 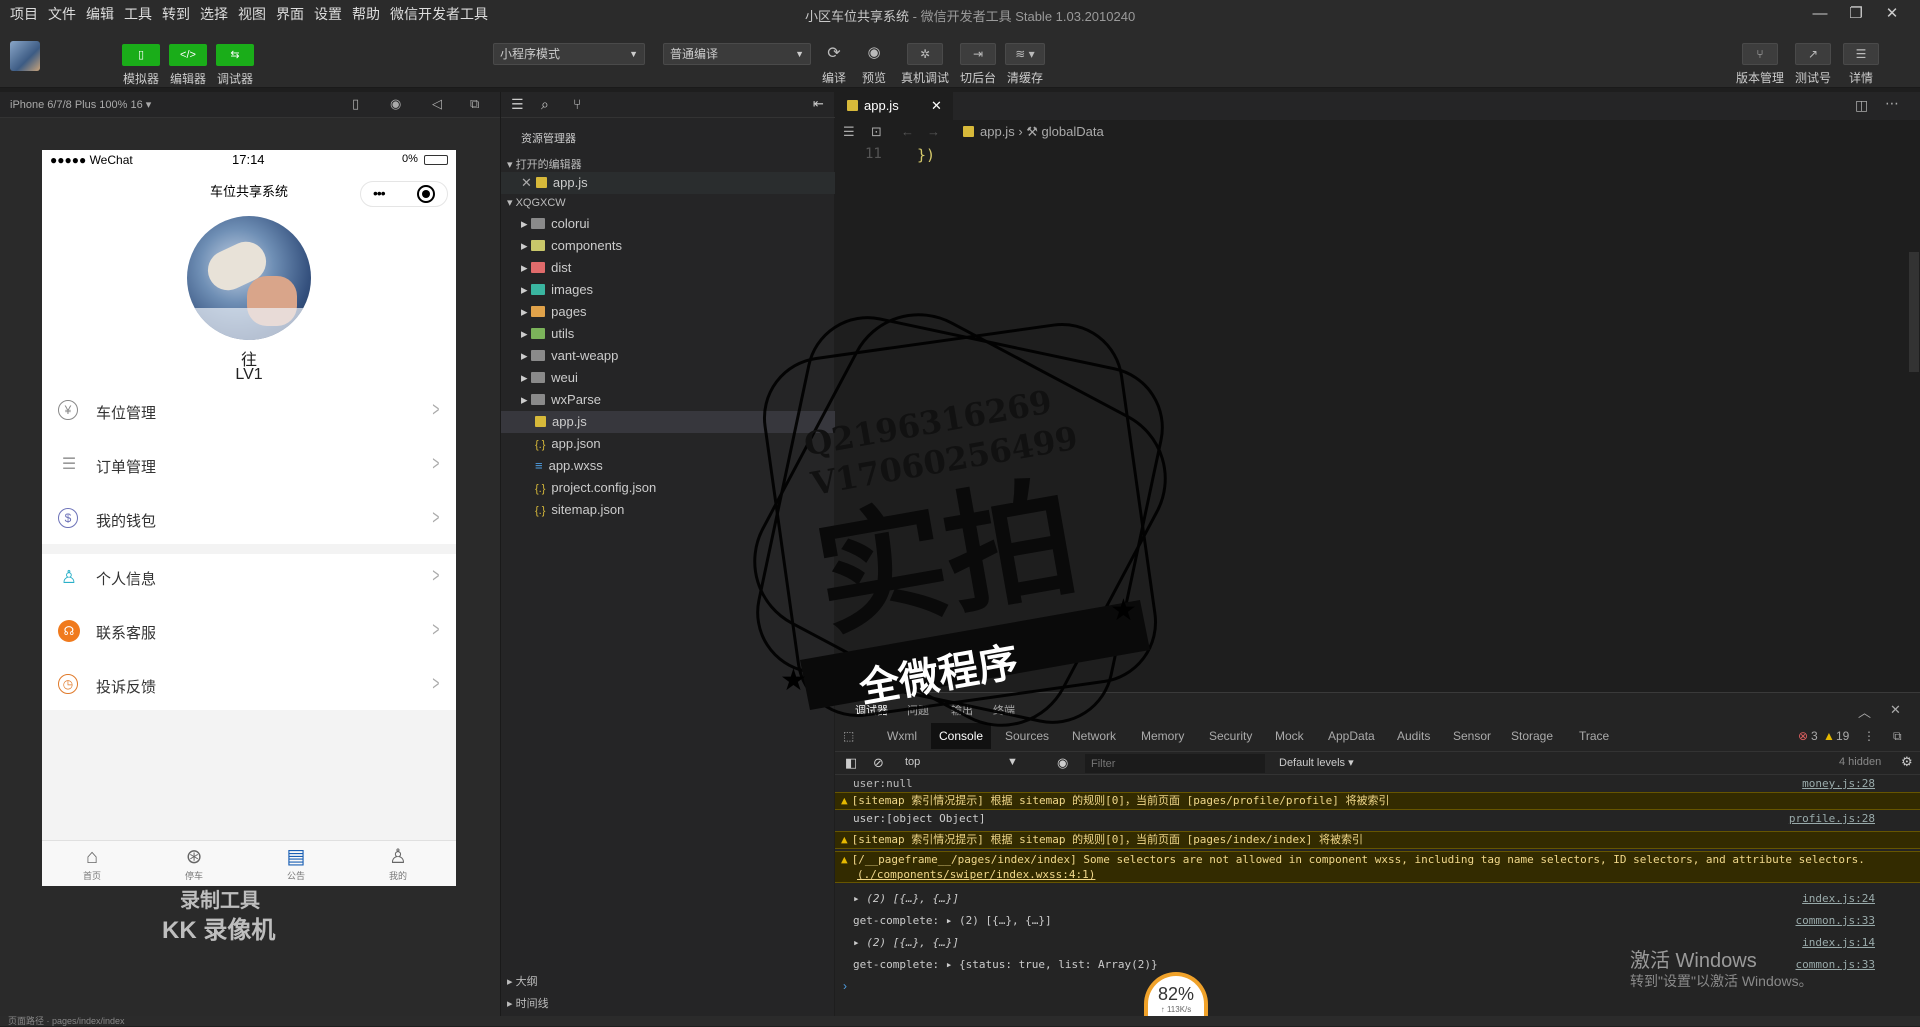 I want to click on project-avatar, so click(x=25, y=56).